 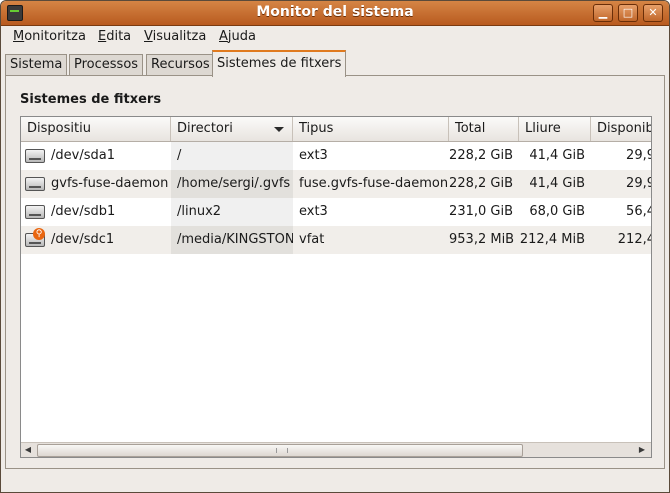 What do you see at coordinates (49, 36) in the screenshot?
I see `menu-monitoritza: Monitoritza` at bounding box center [49, 36].